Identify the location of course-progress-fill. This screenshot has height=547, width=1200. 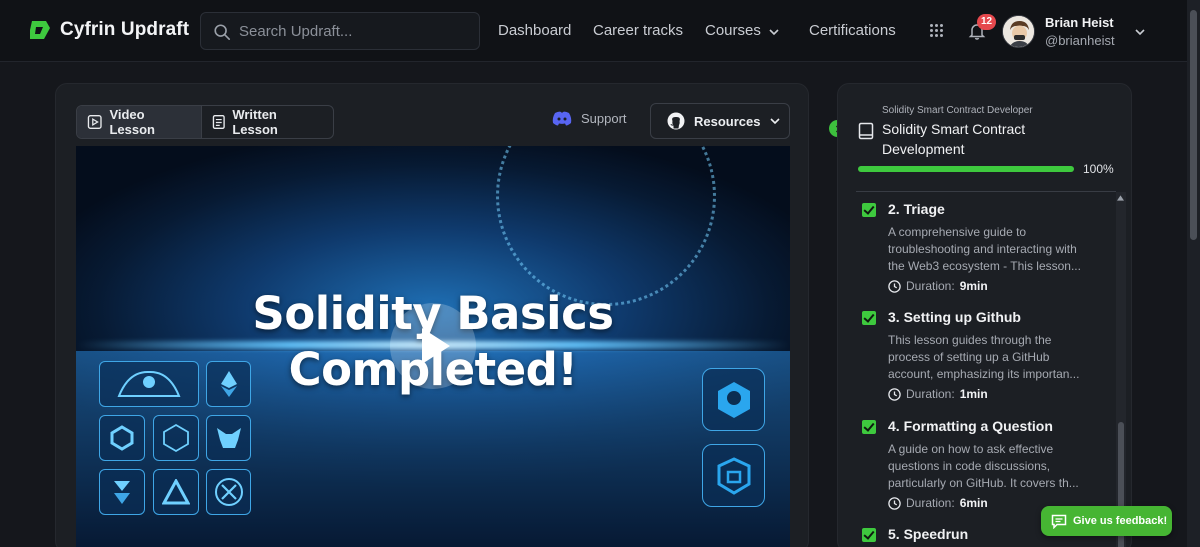
(966, 169).